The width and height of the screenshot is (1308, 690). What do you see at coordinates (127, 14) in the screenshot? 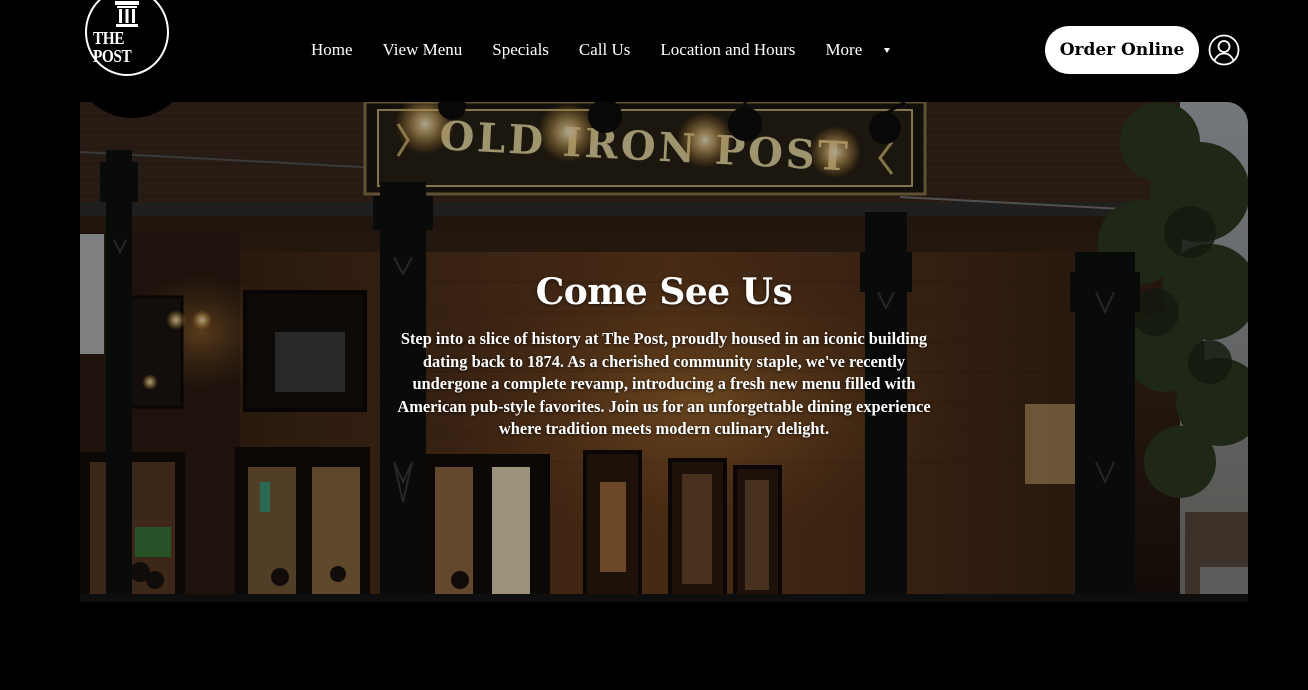
I see `pillar-icon` at bounding box center [127, 14].